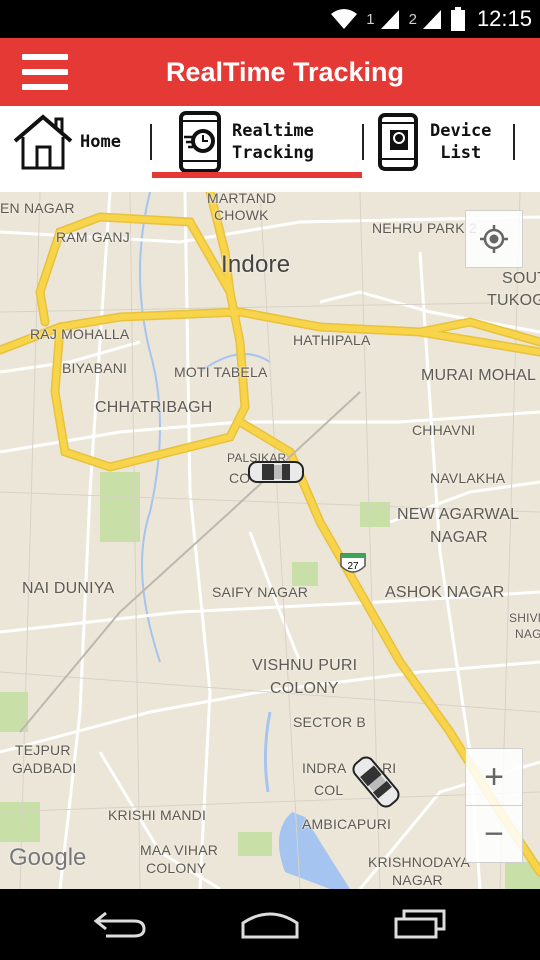 The width and height of the screenshot is (540, 960). I want to click on map-label: VISHNU PURI, so click(305, 665).